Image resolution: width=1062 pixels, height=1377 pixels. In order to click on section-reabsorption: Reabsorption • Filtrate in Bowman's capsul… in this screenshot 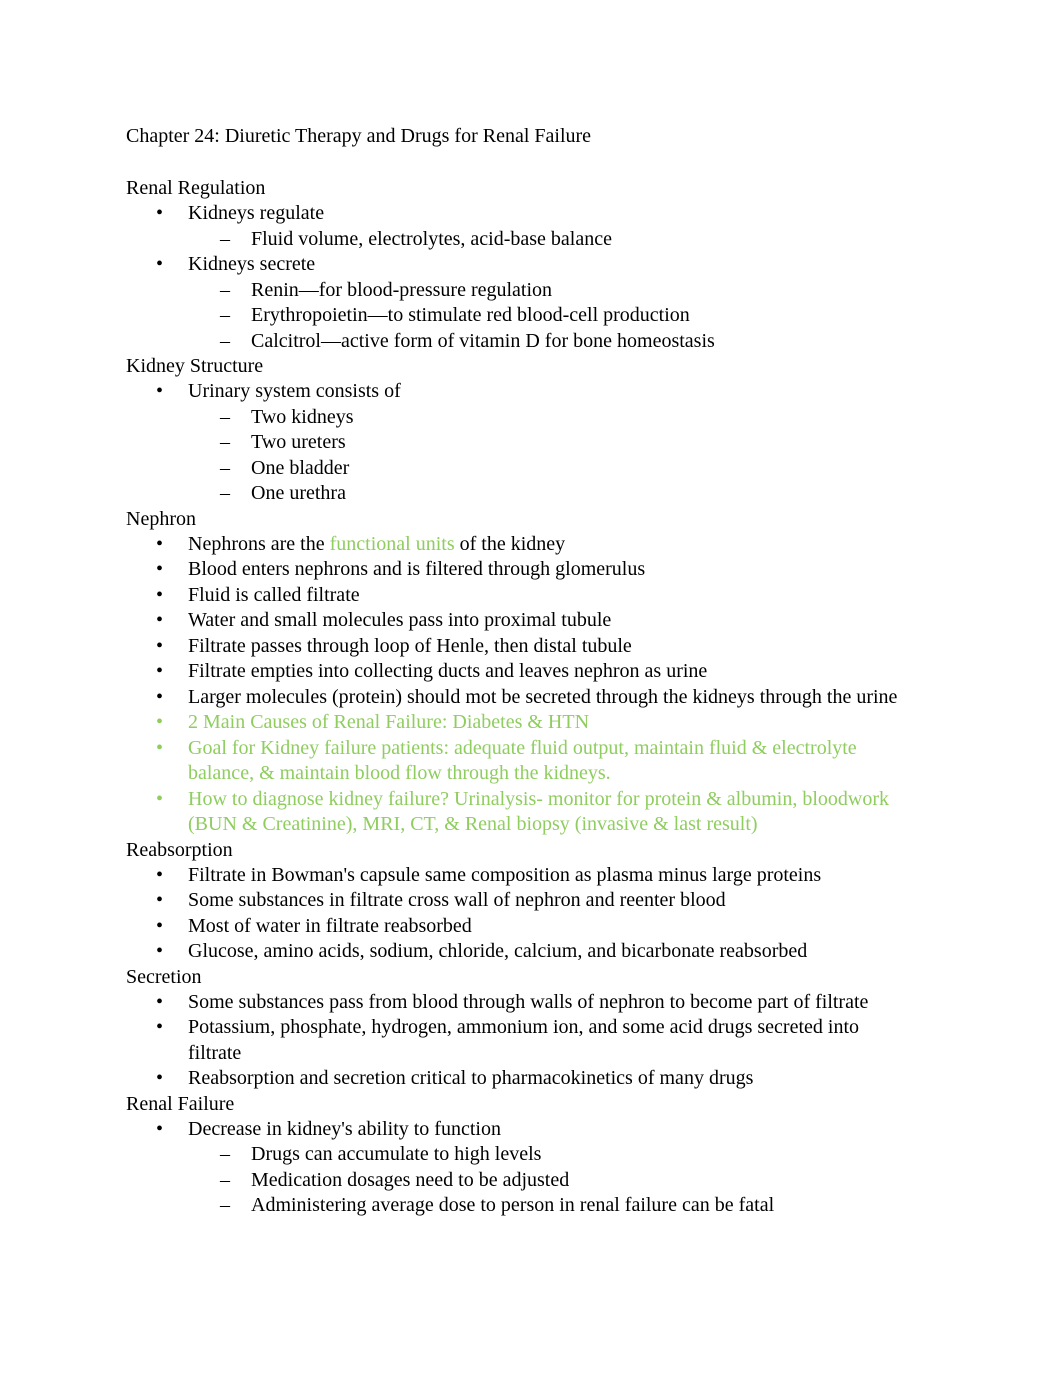, I will do `click(526, 901)`.